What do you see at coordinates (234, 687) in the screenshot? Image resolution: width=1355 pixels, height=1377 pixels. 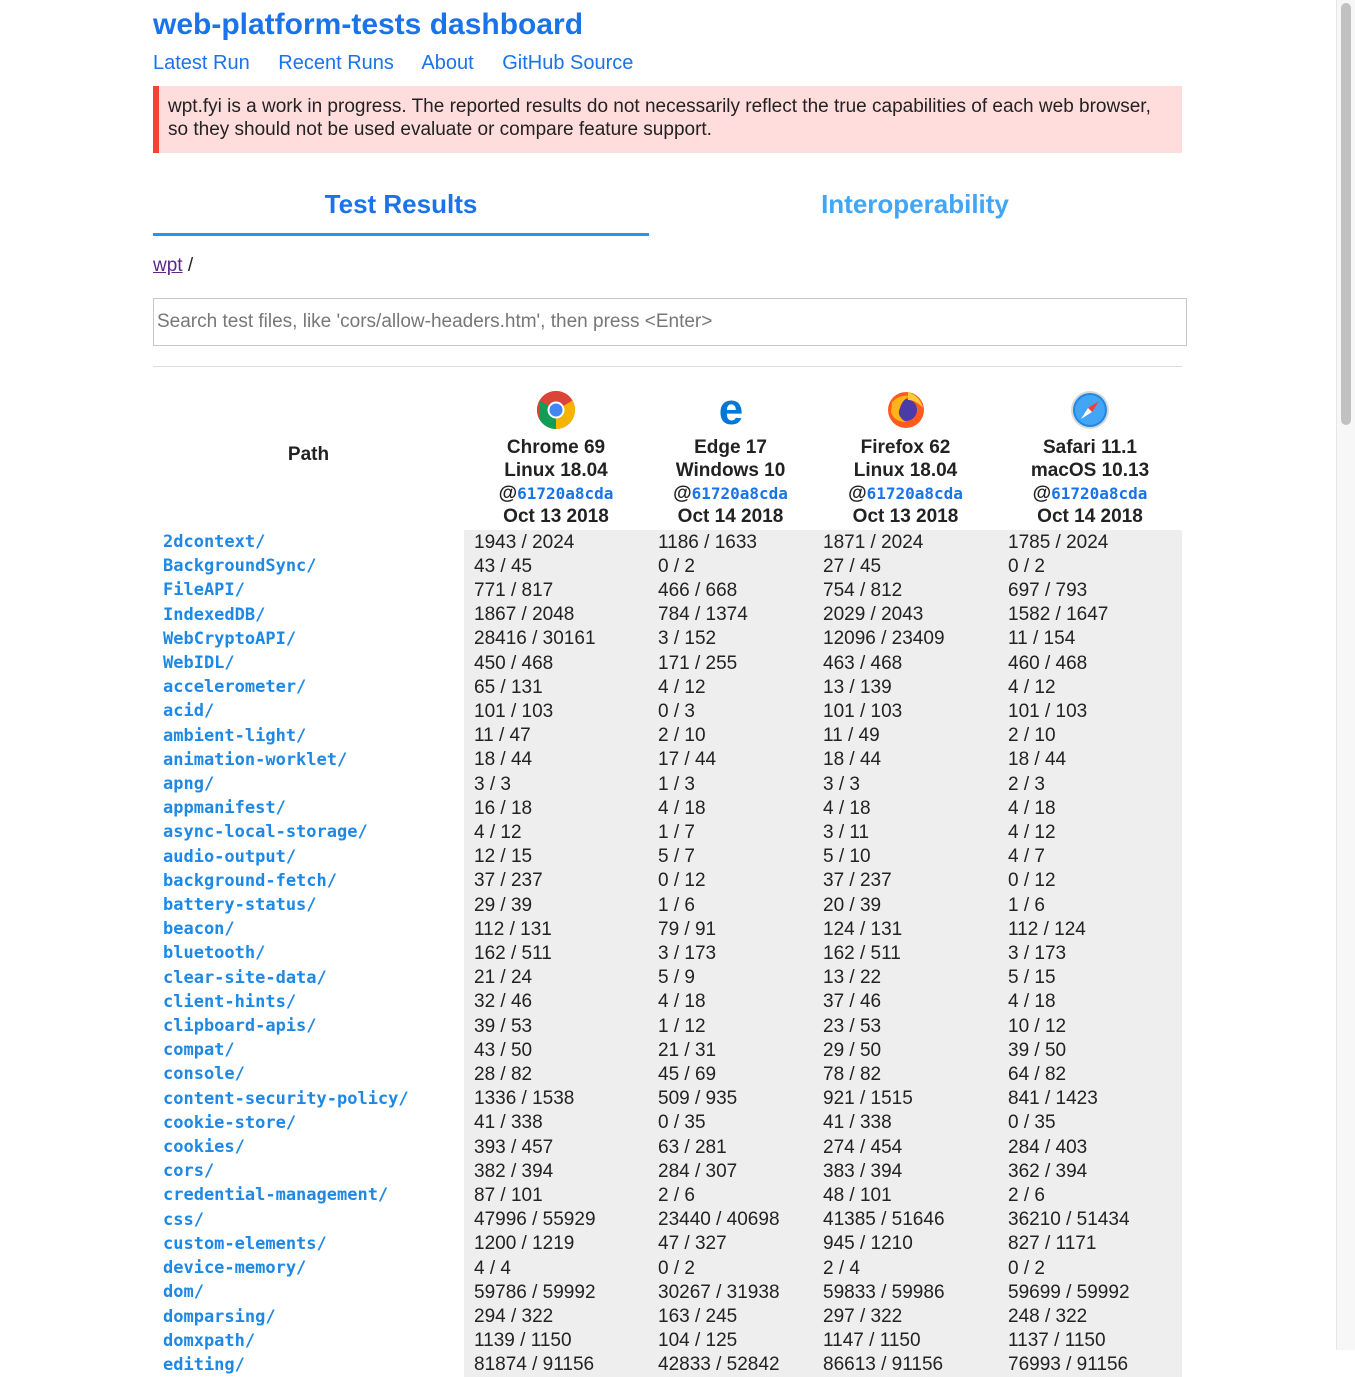 I see `path-link: accelerometer/` at bounding box center [234, 687].